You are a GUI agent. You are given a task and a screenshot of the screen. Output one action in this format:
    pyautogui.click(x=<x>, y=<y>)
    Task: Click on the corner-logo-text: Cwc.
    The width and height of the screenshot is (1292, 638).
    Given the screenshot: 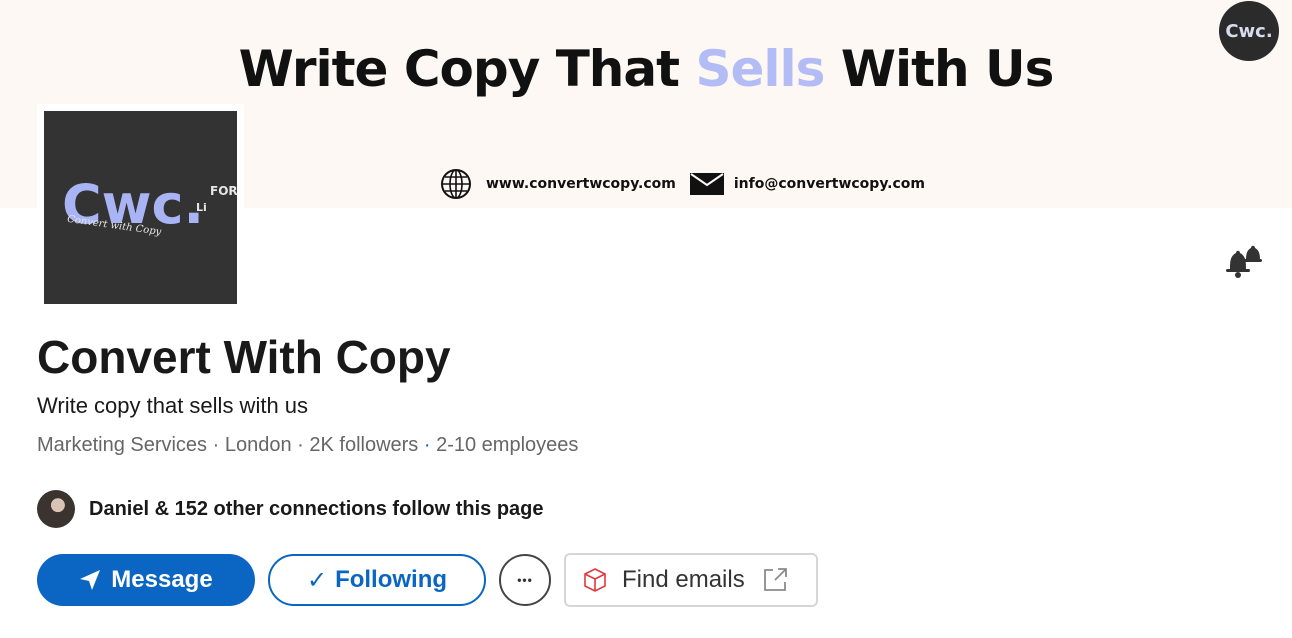 What is the action you would take?
    pyautogui.click(x=1249, y=31)
    